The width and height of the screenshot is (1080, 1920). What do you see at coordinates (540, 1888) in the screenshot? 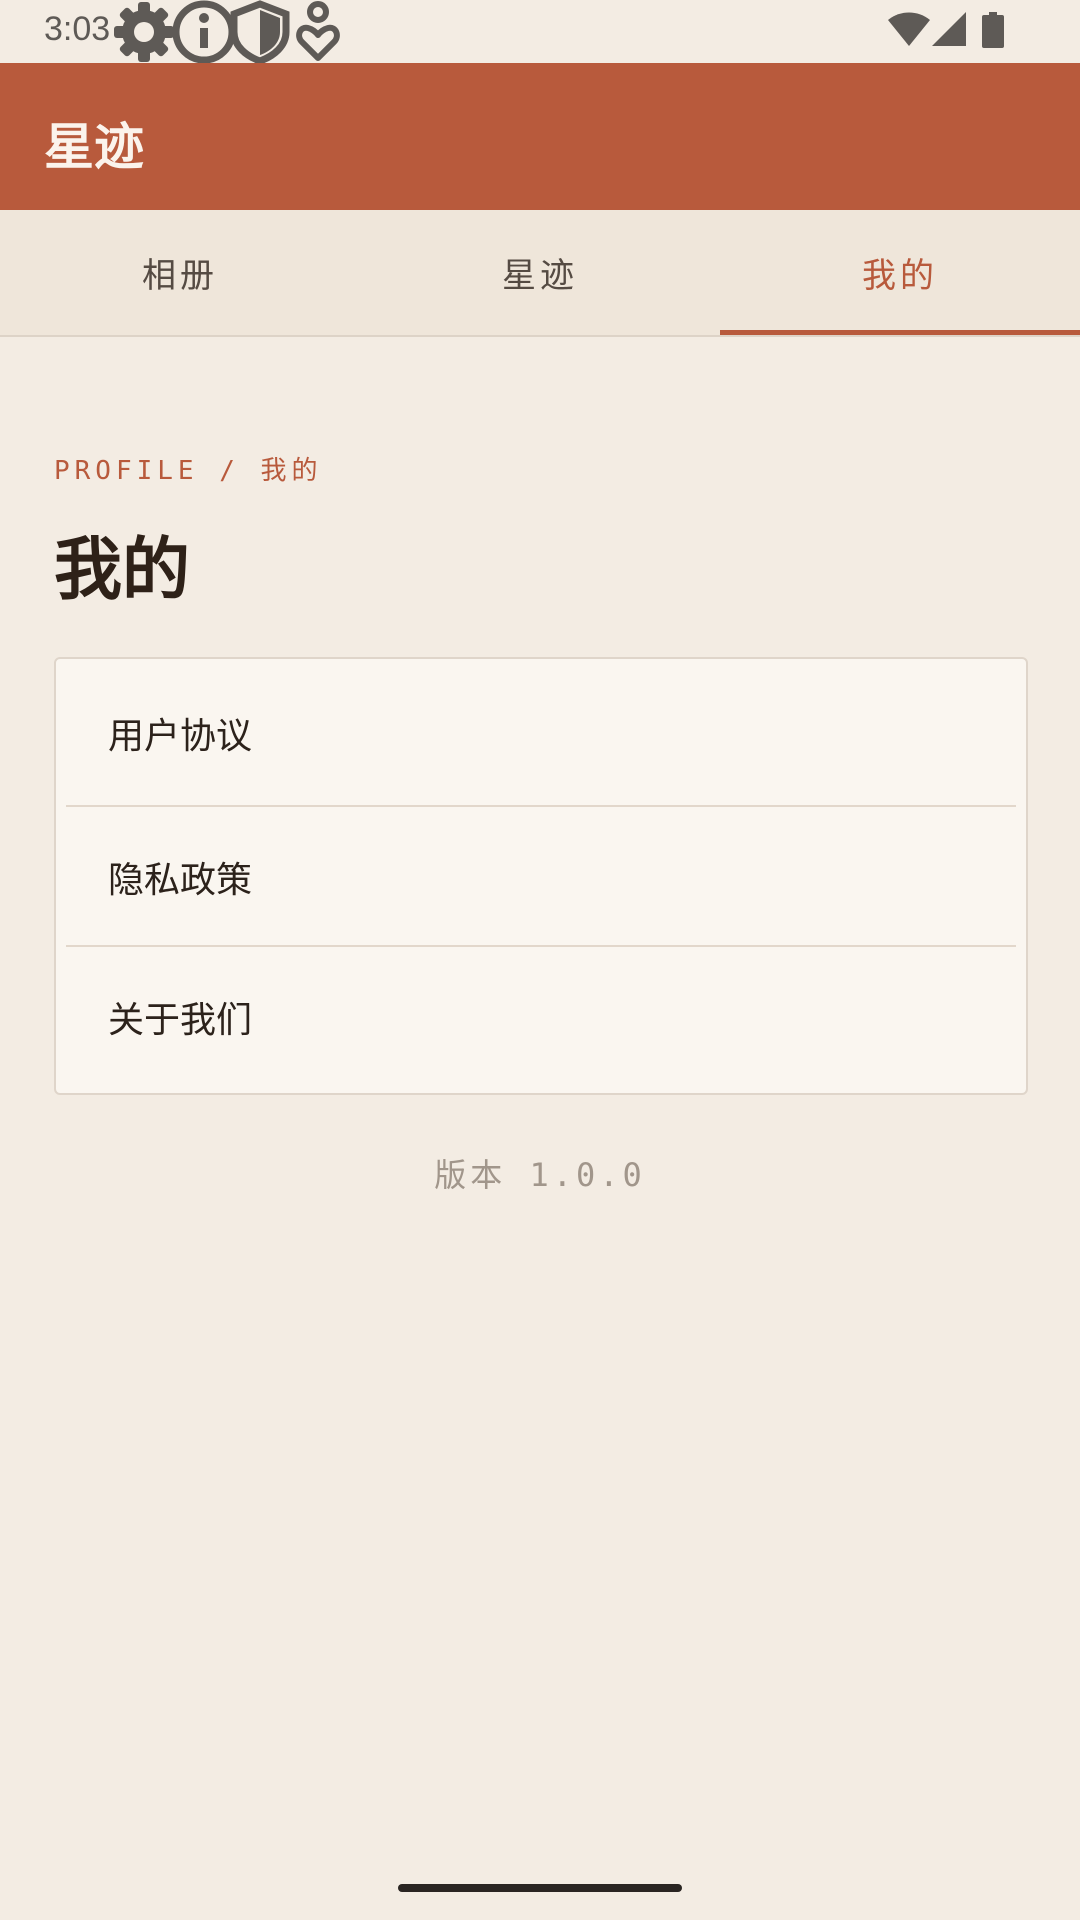
I see `home-indicator` at bounding box center [540, 1888].